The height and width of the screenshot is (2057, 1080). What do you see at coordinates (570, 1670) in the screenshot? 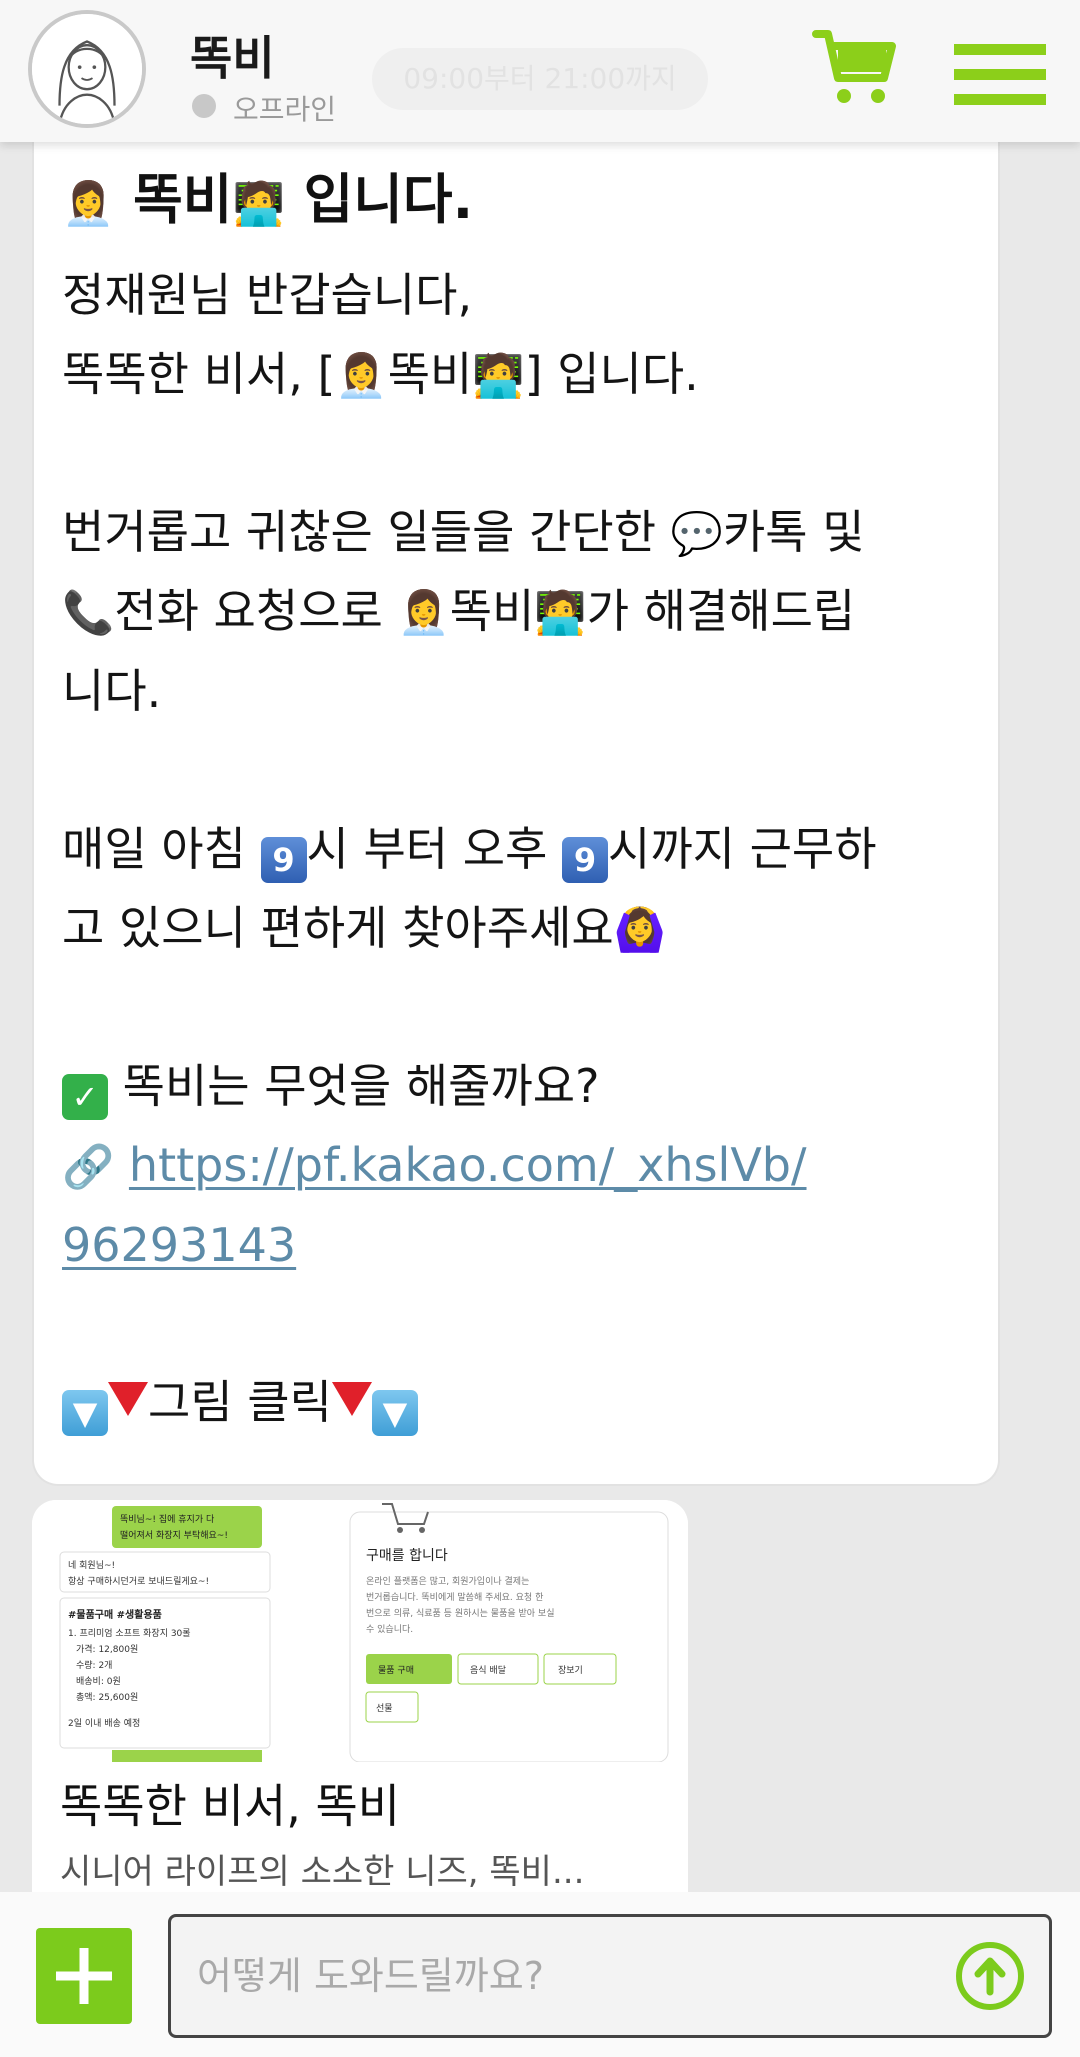
I see `preview-btn-shop: 장보기` at bounding box center [570, 1670].